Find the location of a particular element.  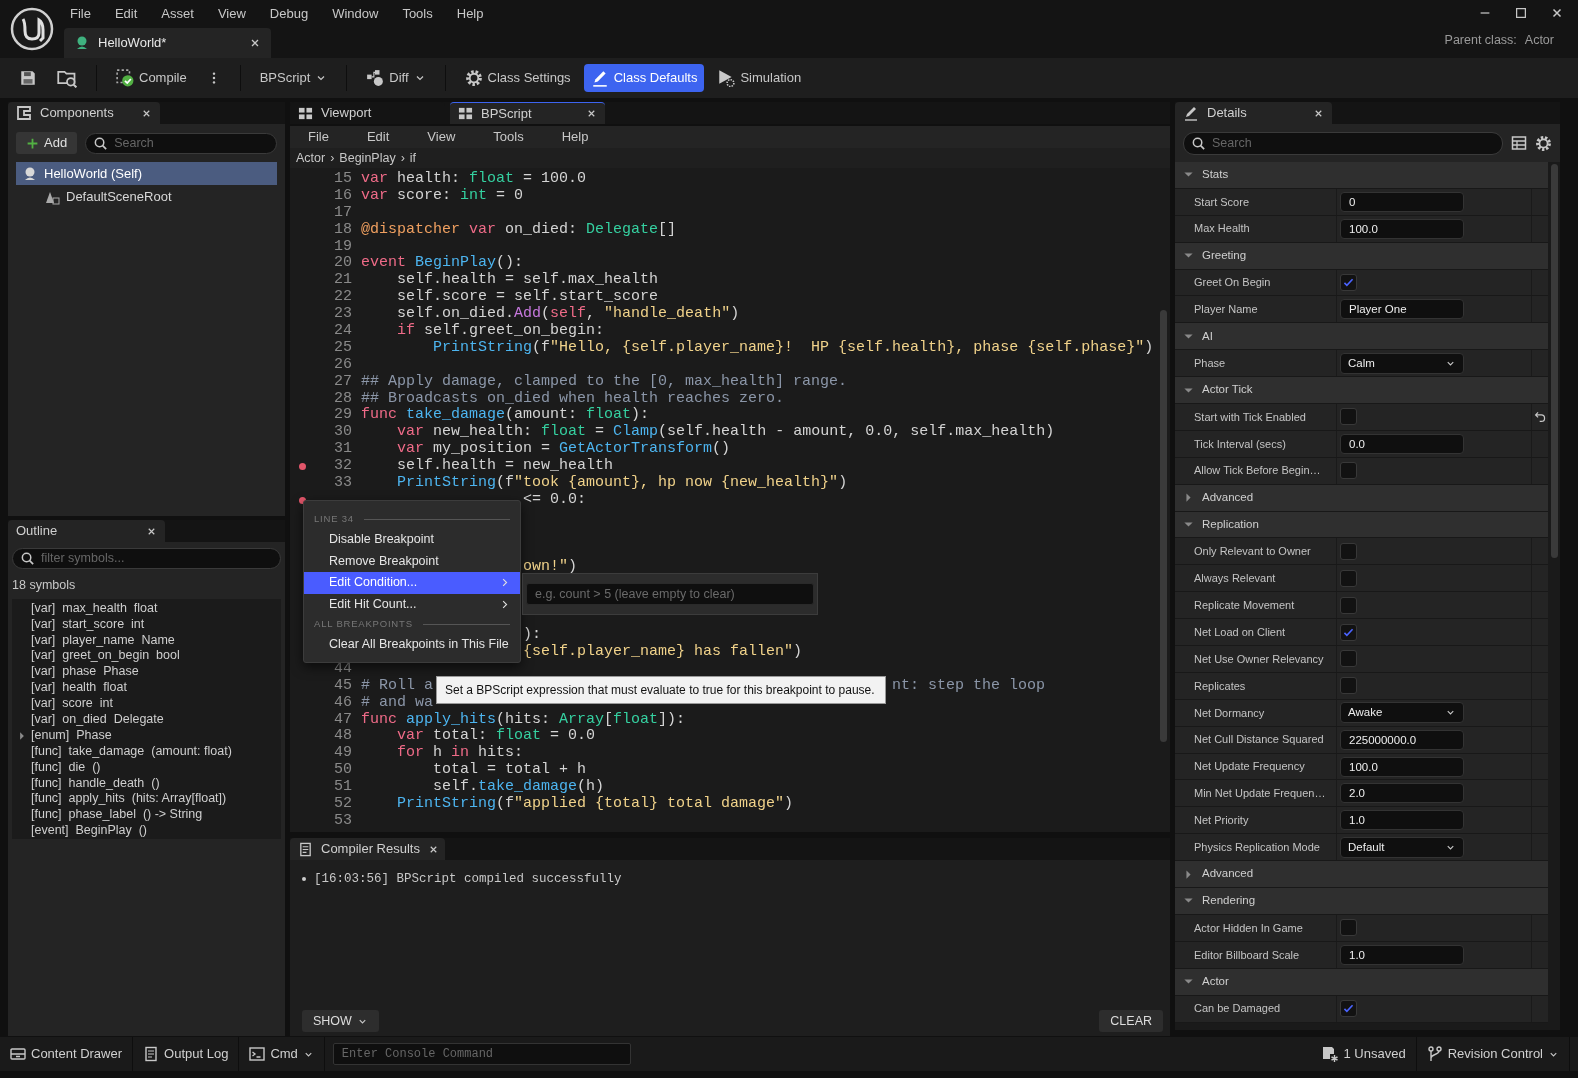

outline-item: [func] handle_death () is located at coordinates (95, 783).